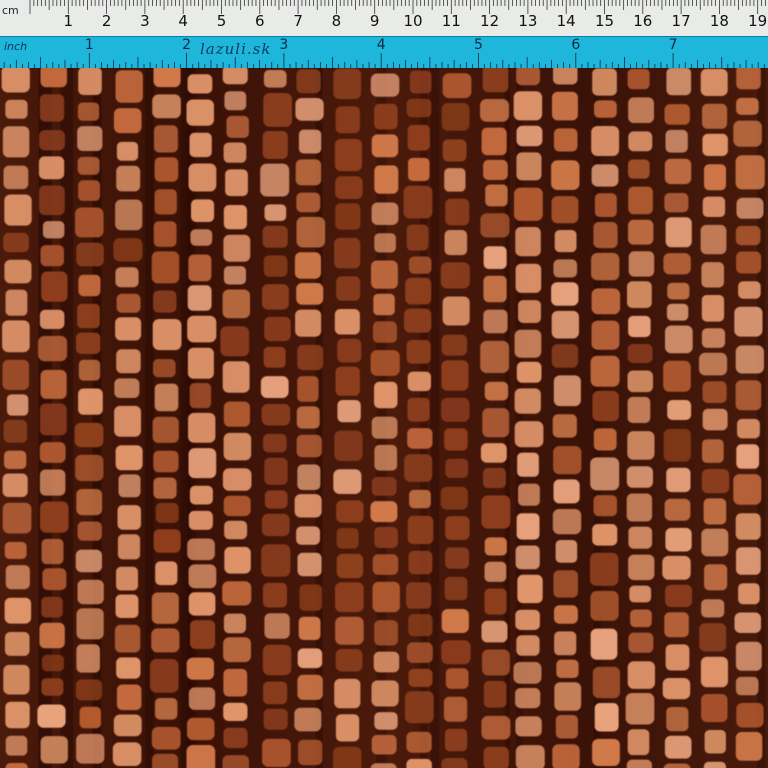 The height and width of the screenshot is (768, 768). I want to click on brand-label: lazuli.sk, so click(236, 49).